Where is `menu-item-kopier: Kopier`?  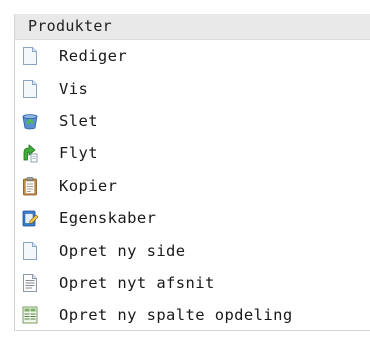 menu-item-kopier: Kopier is located at coordinates (192, 186).